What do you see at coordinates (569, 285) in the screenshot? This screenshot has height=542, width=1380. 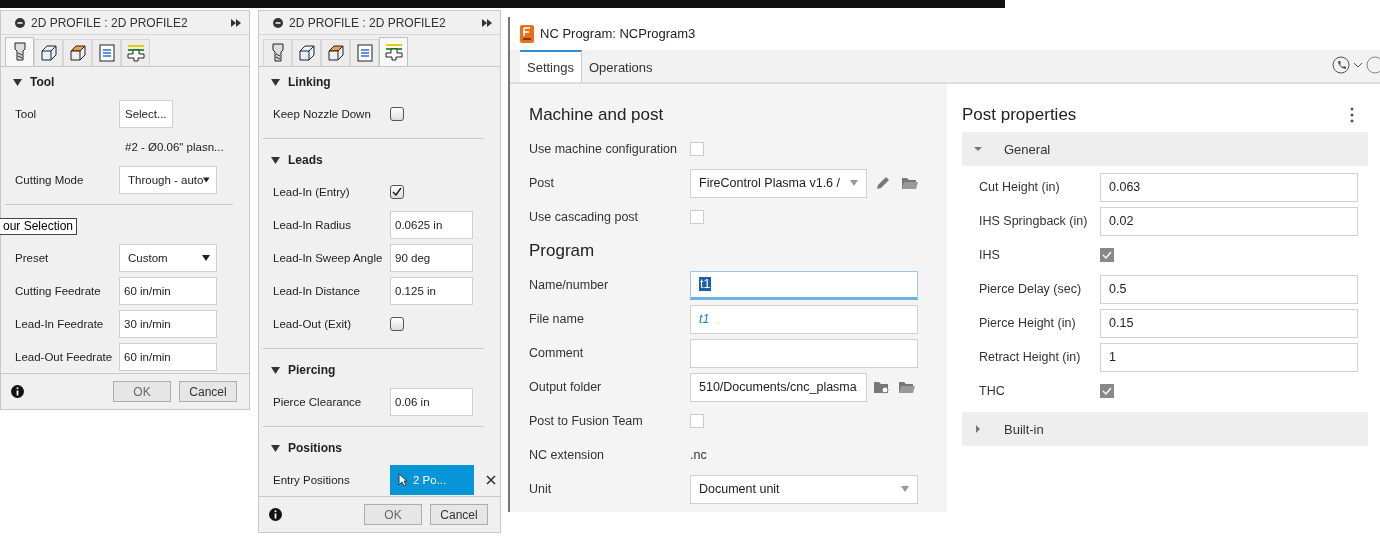 I see `field-label: Name/number` at bounding box center [569, 285].